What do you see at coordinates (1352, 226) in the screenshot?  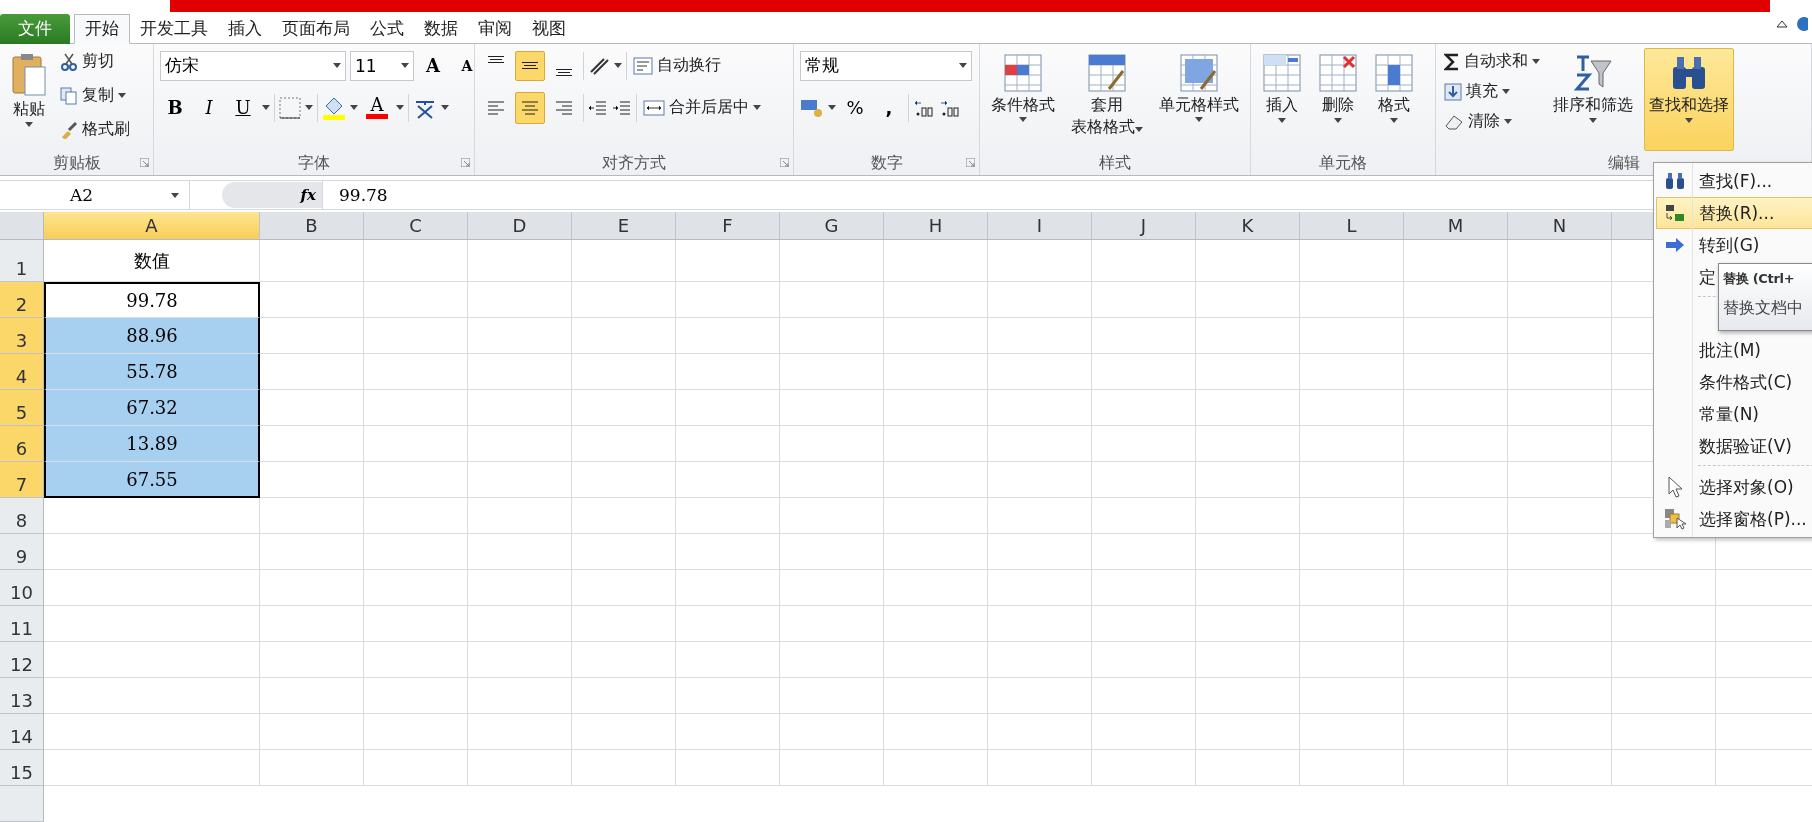 I see `column-header: L` at bounding box center [1352, 226].